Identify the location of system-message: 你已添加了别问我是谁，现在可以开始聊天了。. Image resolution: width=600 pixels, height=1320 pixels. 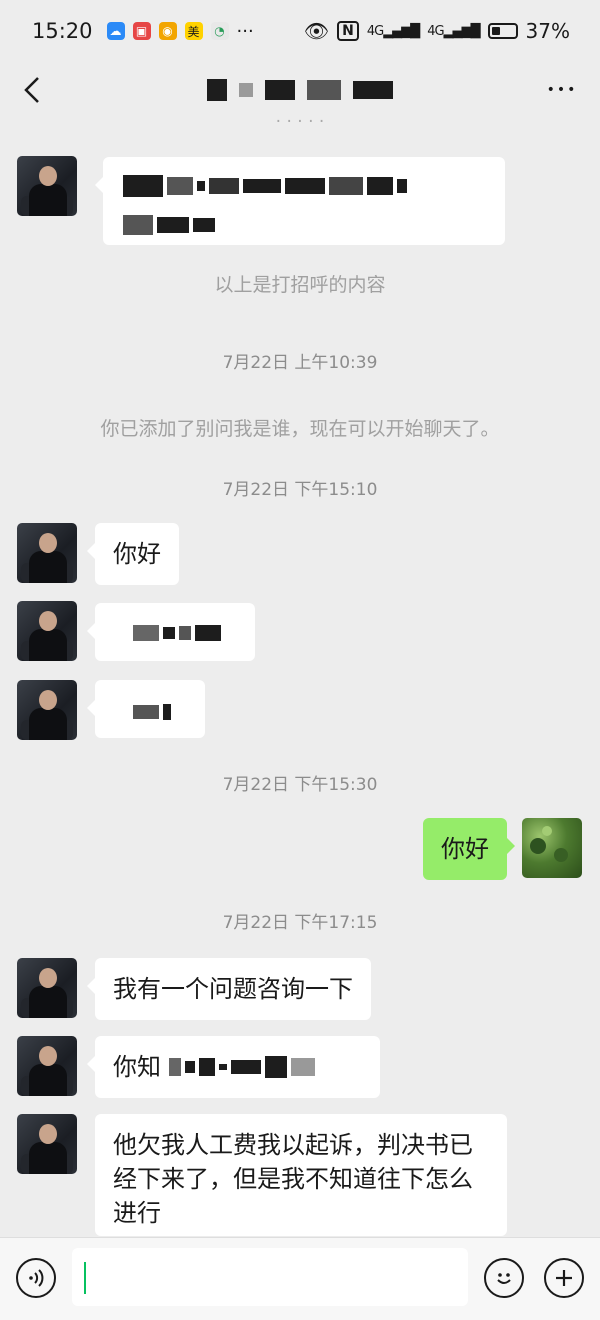
(300, 429).